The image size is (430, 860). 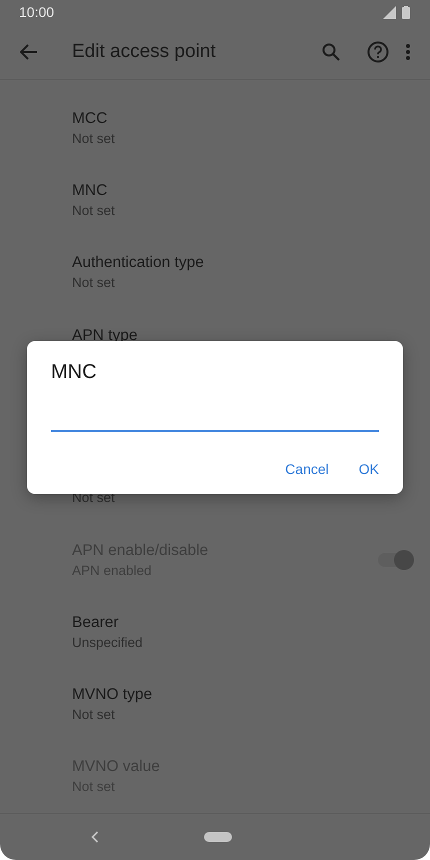 I want to click on settings-item: MVNO type Not set, so click(x=215, y=704).